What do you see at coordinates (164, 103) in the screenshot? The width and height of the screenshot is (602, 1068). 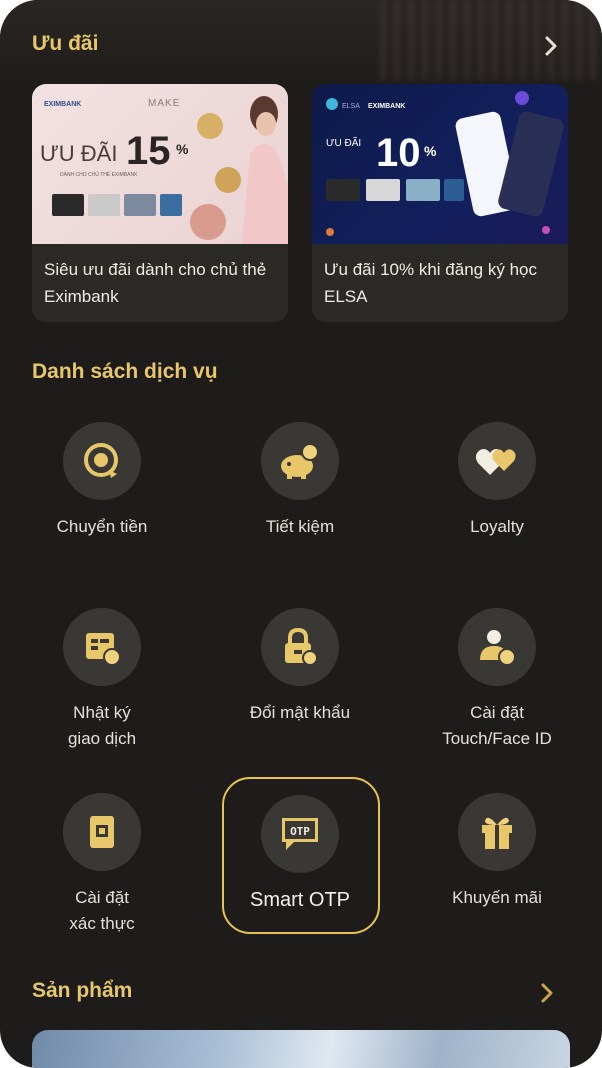 I see `banner-partner-logo: MAKE` at bounding box center [164, 103].